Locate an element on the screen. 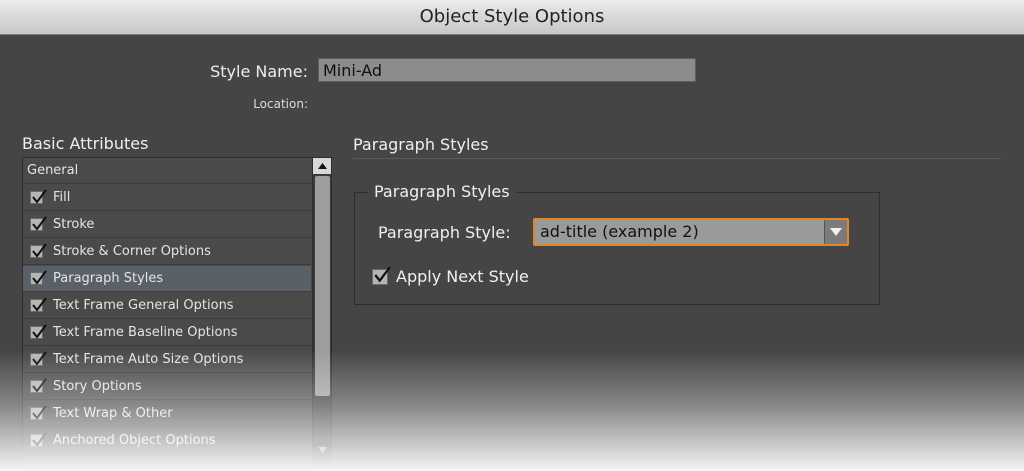  list-item-label: Anchored Object Options is located at coordinates (134, 440).